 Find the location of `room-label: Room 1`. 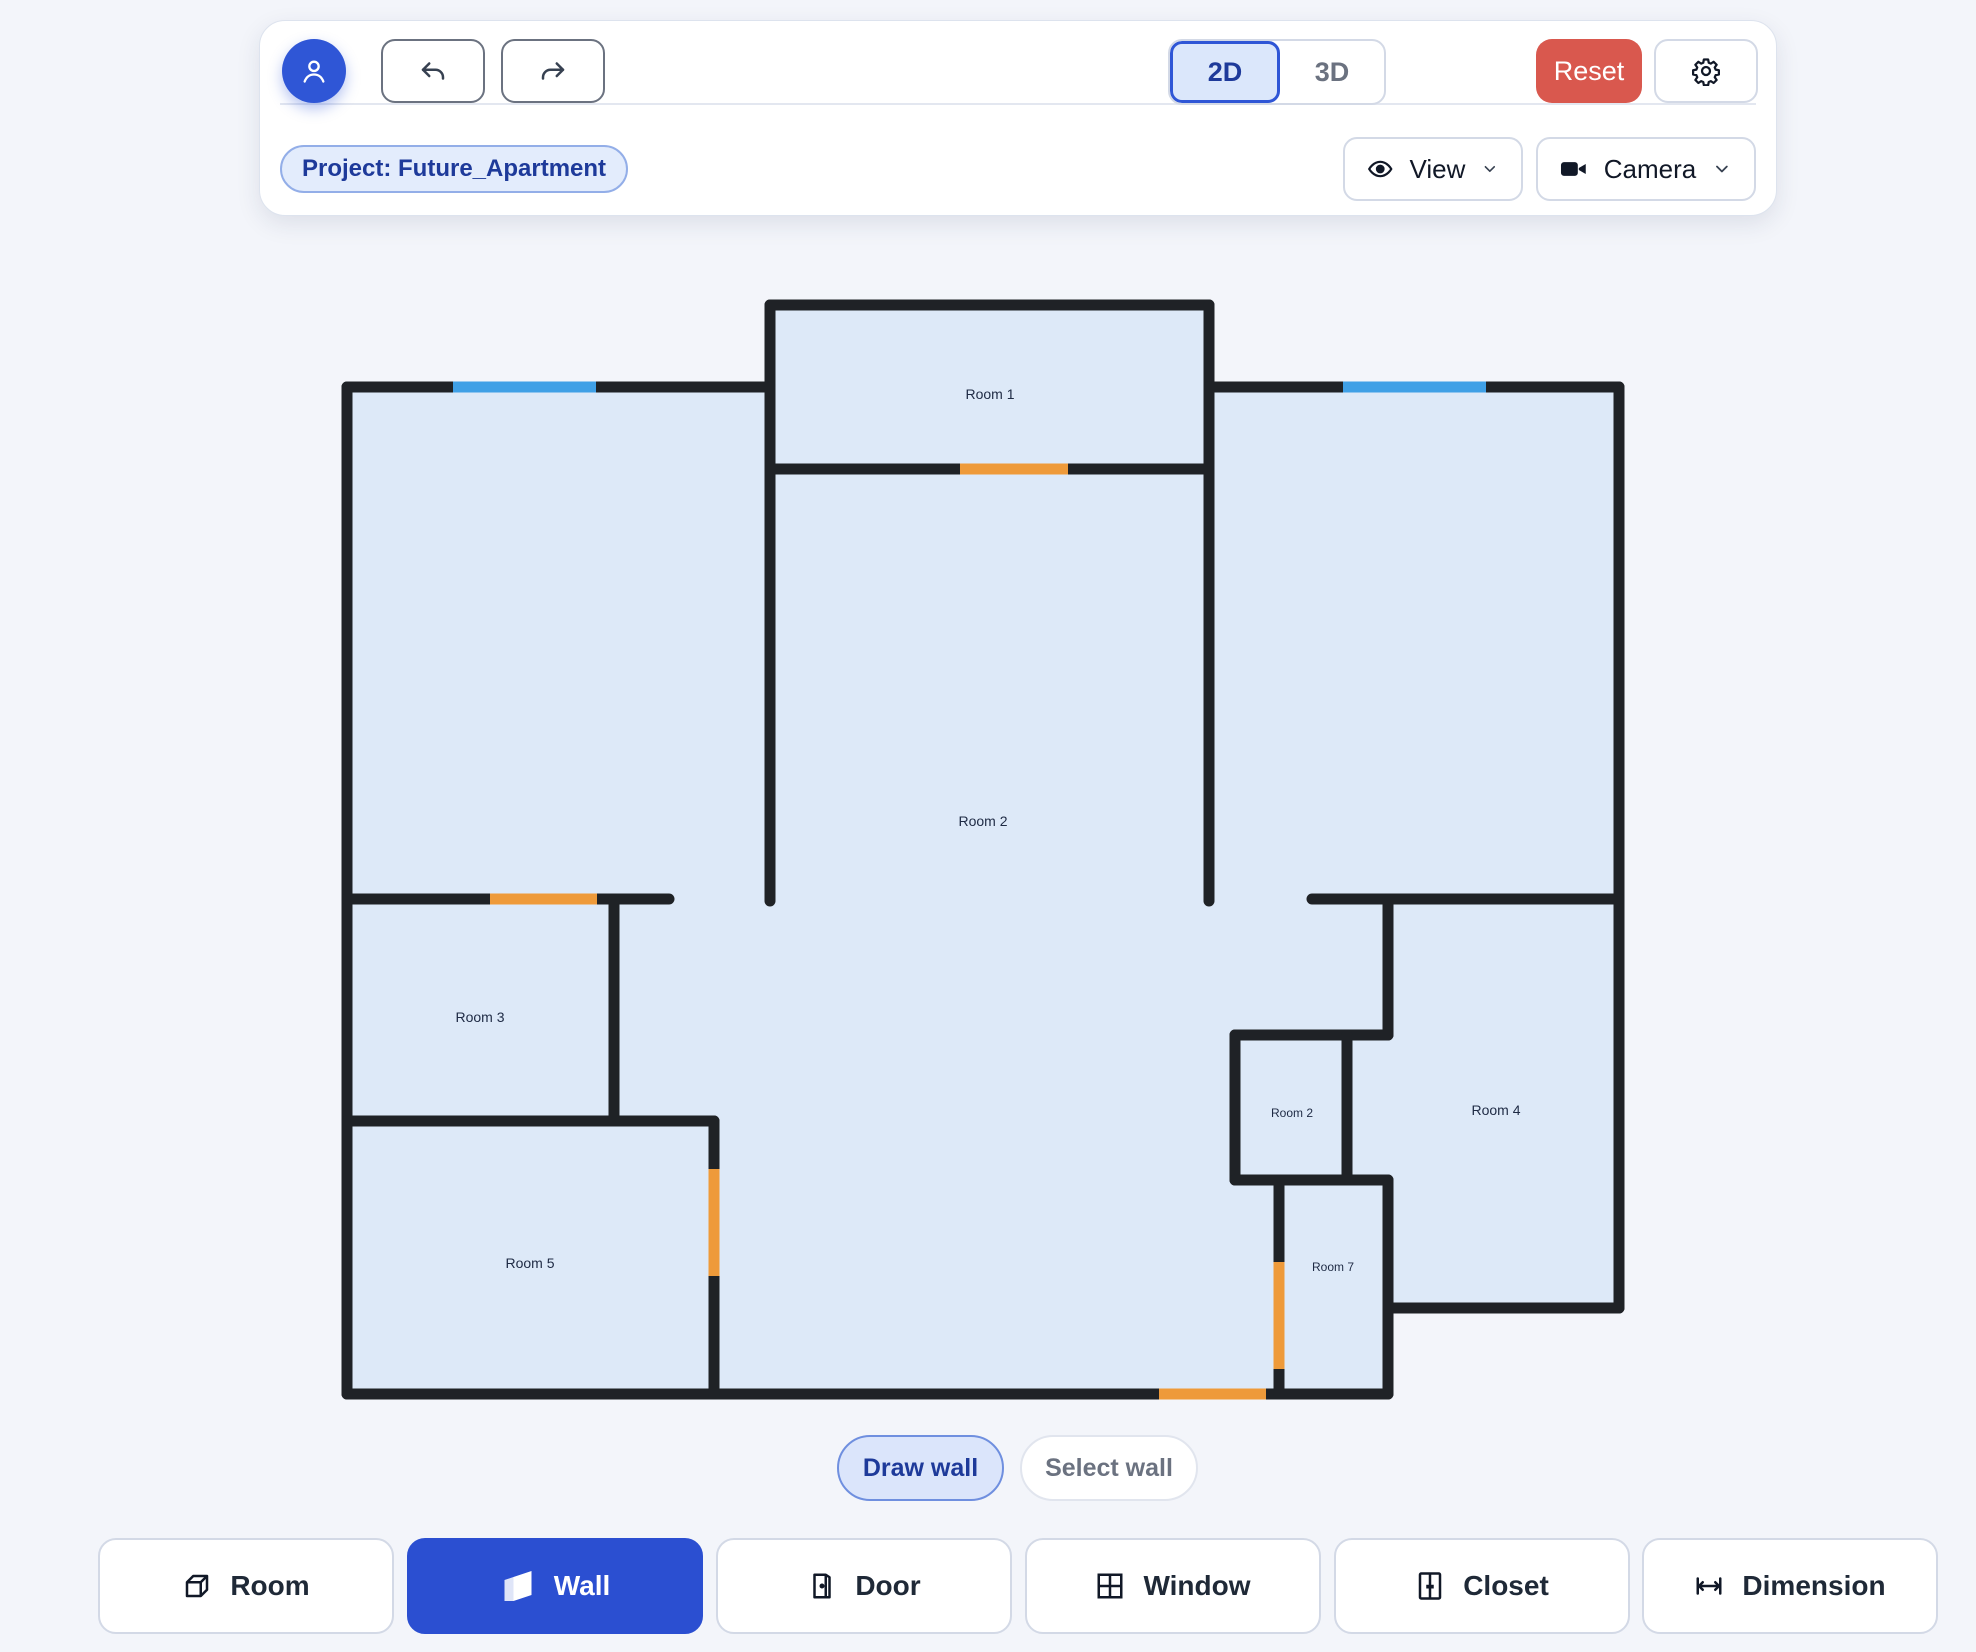

room-label: Room 1 is located at coordinates (989, 394).